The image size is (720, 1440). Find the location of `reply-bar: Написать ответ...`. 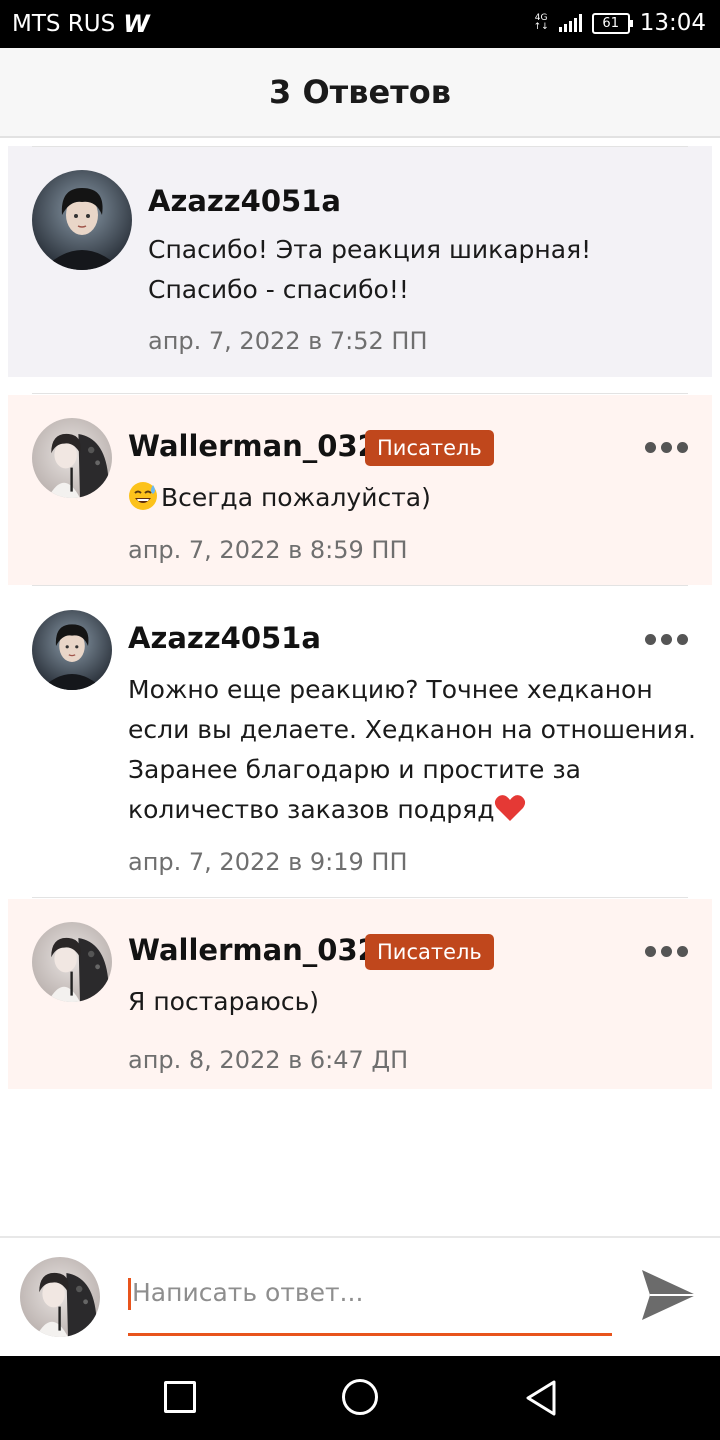

reply-bar: Написать ответ... is located at coordinates (360, 1297).